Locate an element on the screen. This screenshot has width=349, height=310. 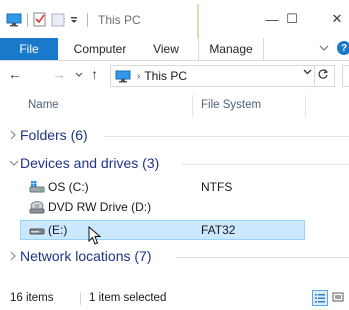
status-divider is located at coordinates (80, 298).